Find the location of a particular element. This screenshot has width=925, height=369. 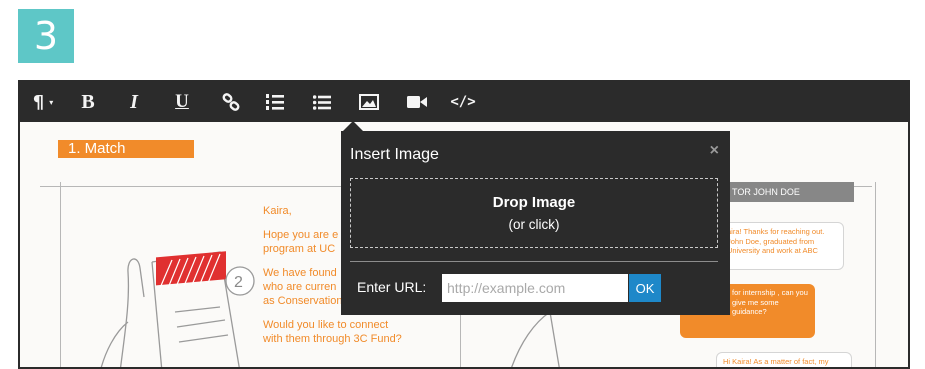

link-button is located at coordinates (231, 102).